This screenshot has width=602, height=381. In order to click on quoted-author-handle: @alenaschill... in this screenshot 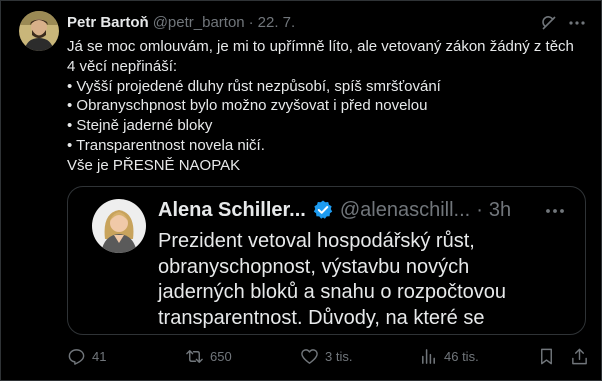, I will do `click(405, 210)`.